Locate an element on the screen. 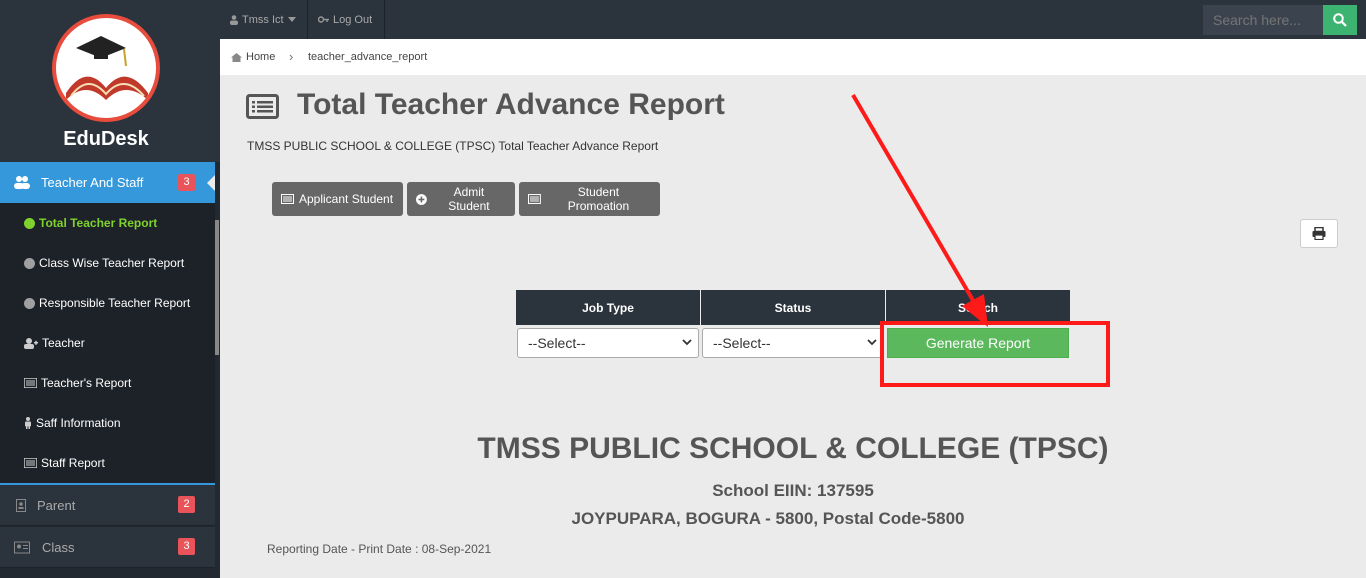  chevron-right-icon: › is located at coordinates (291, 56).